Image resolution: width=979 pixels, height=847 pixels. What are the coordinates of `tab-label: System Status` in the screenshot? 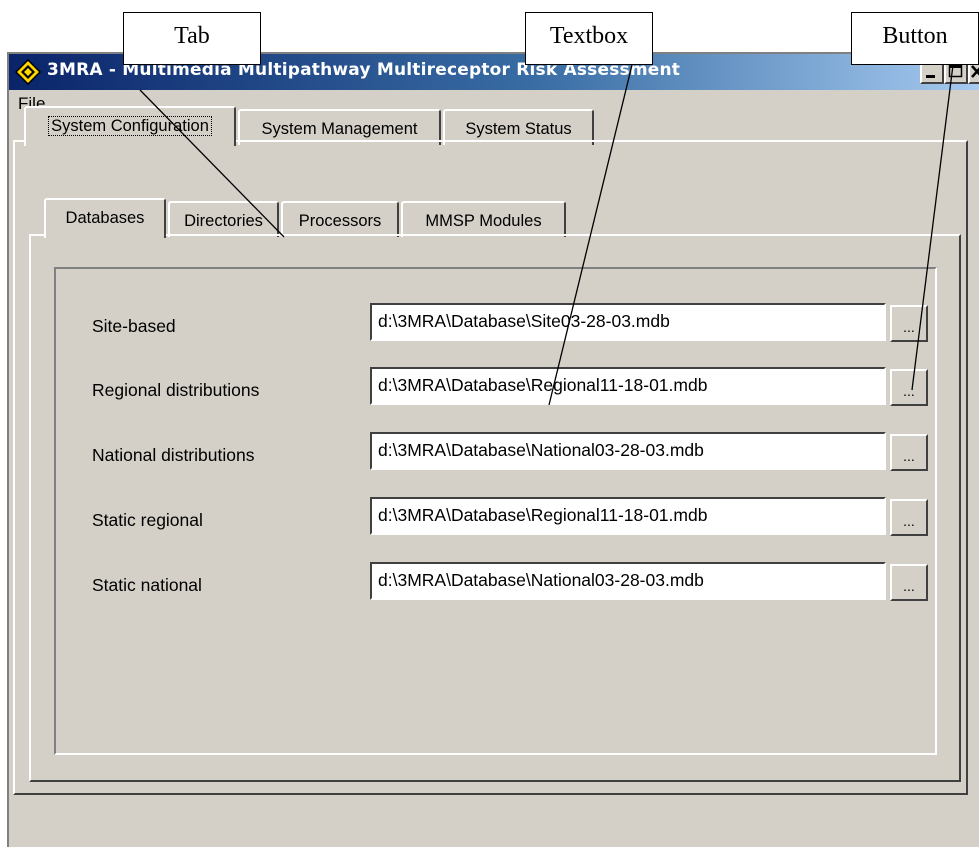 It's located at (518, 129).